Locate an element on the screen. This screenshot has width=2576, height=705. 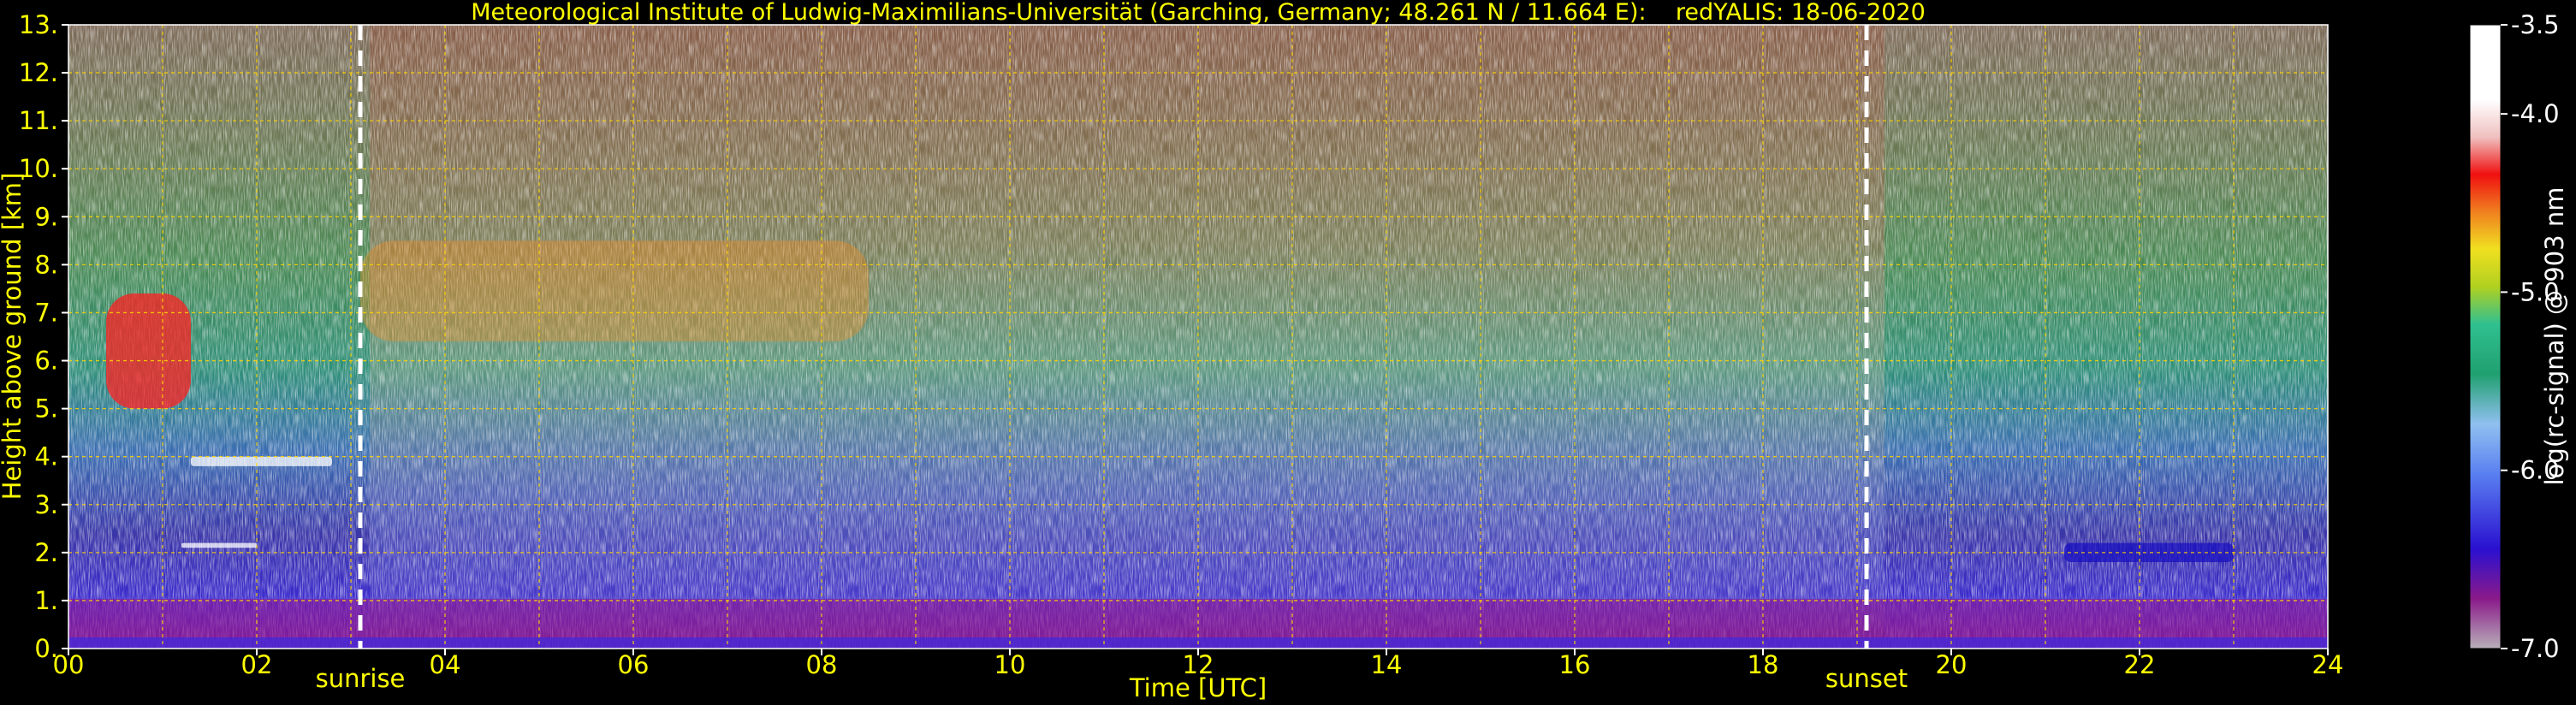
x-tick-label: 02 is located at coordinates (257, 664).